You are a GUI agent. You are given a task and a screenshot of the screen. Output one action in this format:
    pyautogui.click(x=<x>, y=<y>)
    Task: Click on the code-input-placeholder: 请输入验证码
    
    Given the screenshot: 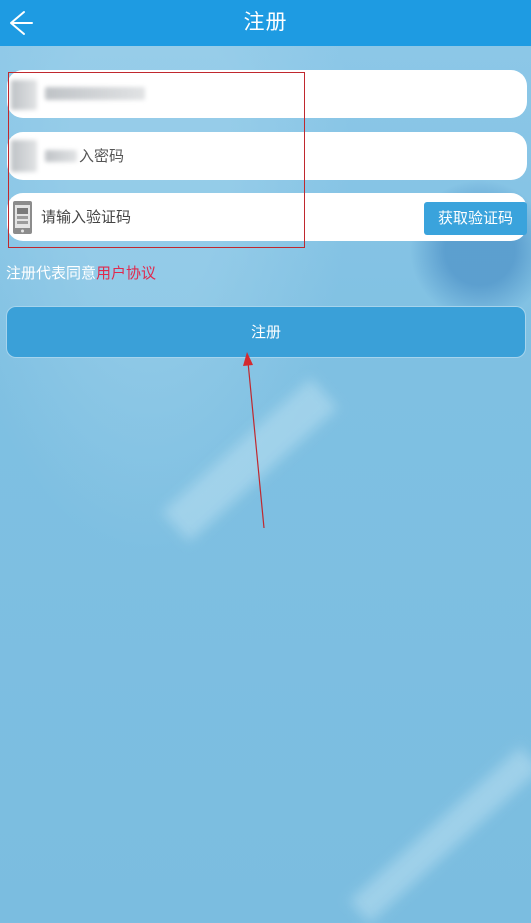 What is the action you would take?
    pyautogui.click(x=86, y=217)
    